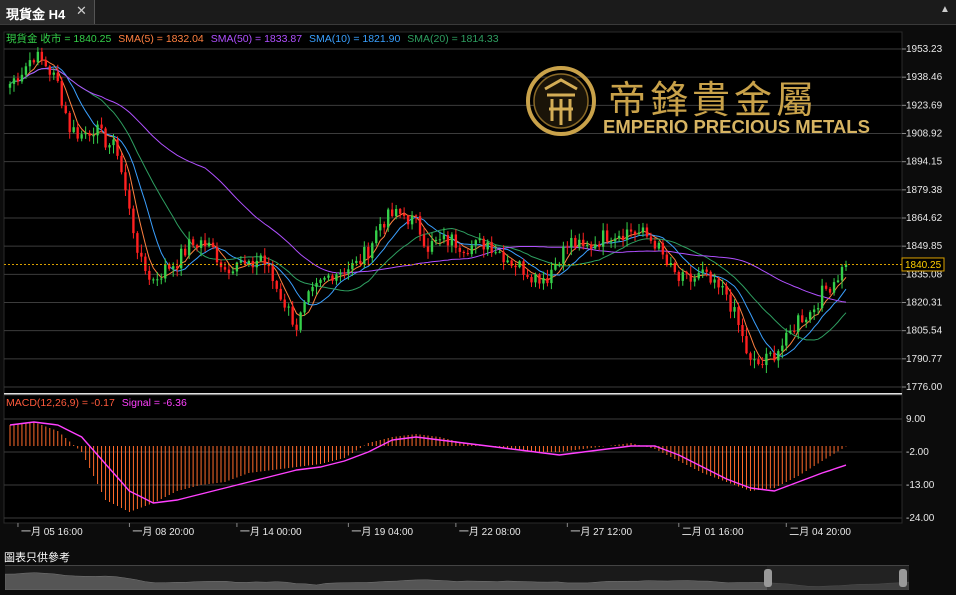  What do you see at coordinates (478, 12) in the screenshot?
I see `title-bar: 現貨金 H4 ✕ ▲` at bounding box center [478, 12].